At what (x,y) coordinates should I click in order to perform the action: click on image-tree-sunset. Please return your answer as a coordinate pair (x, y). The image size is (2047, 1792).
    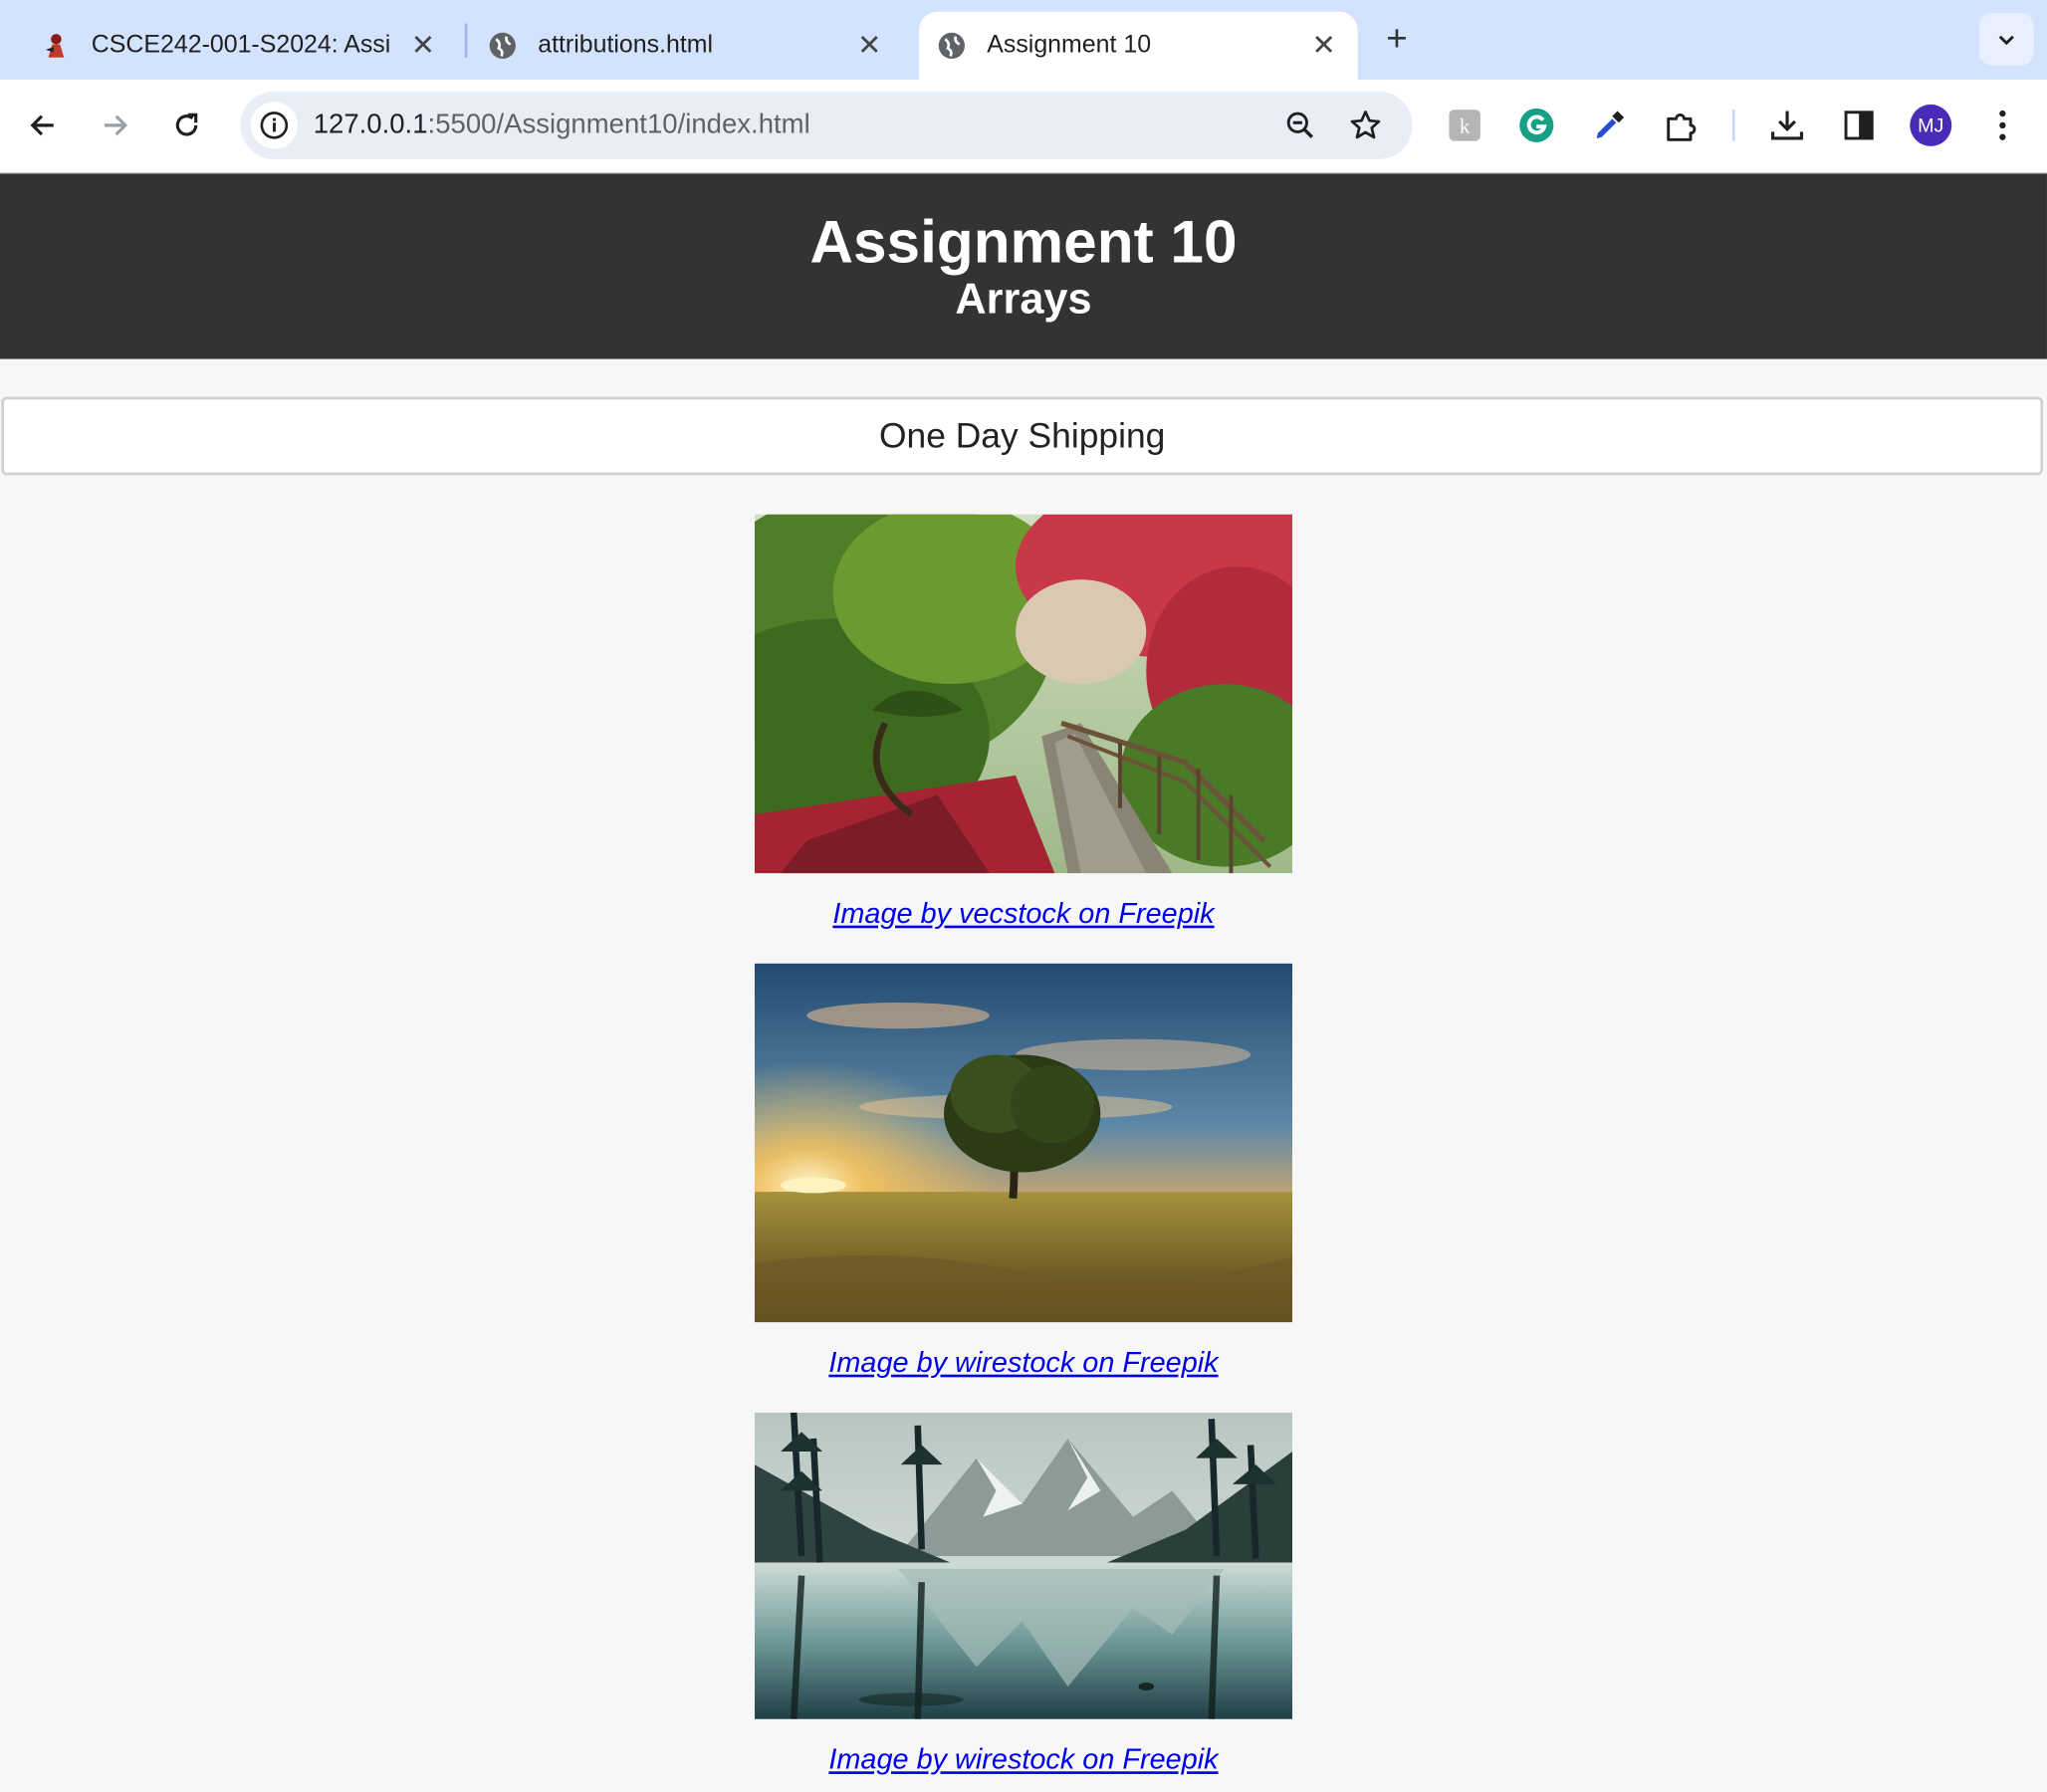
    Looking at the image, I should click on (1023, 1143).